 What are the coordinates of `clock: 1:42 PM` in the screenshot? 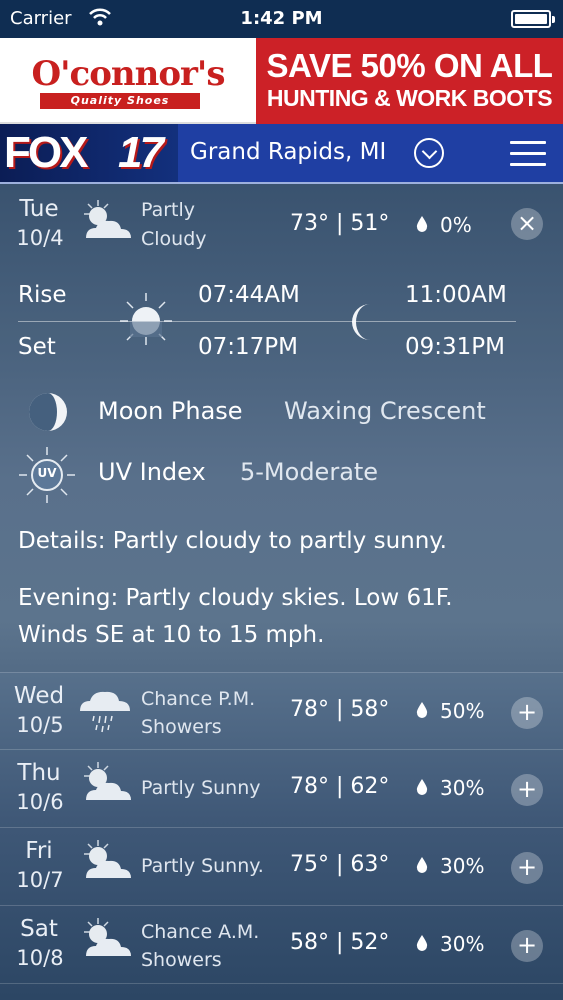 It's located at (281, 18).